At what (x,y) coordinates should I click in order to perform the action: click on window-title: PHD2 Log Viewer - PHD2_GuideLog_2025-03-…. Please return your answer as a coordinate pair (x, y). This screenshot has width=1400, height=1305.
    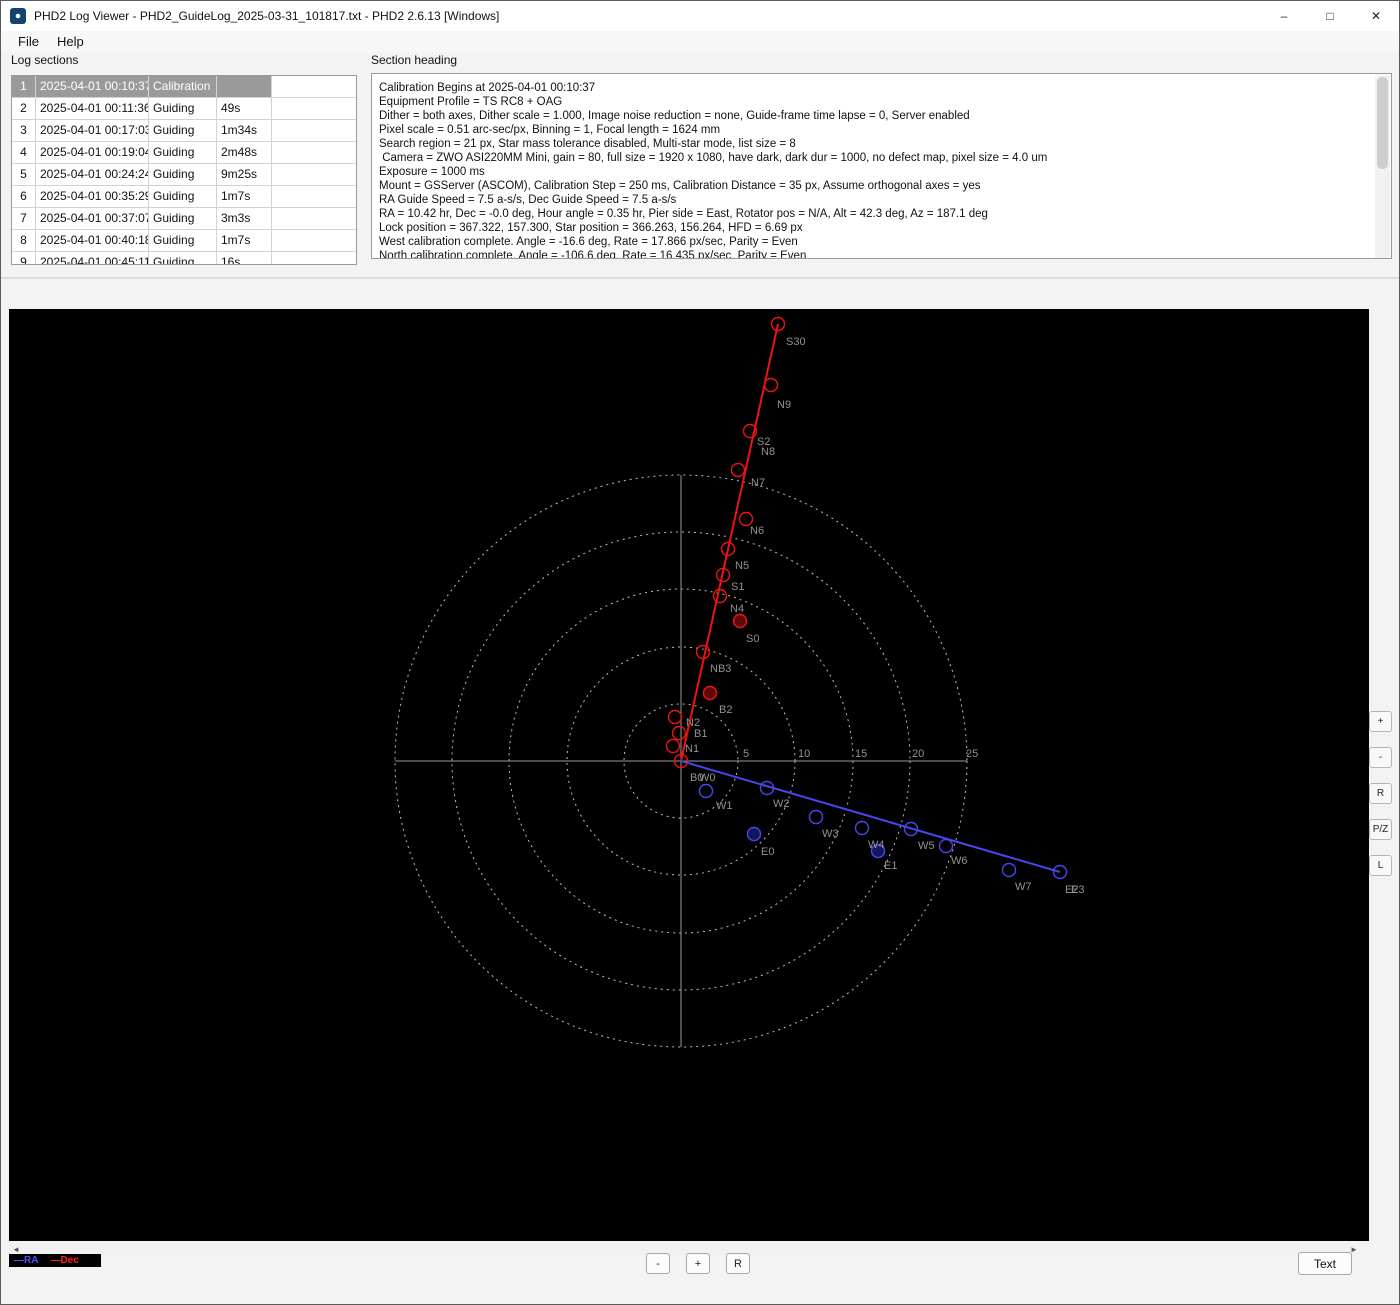
    Looking at the image, I should click on (267, 16).